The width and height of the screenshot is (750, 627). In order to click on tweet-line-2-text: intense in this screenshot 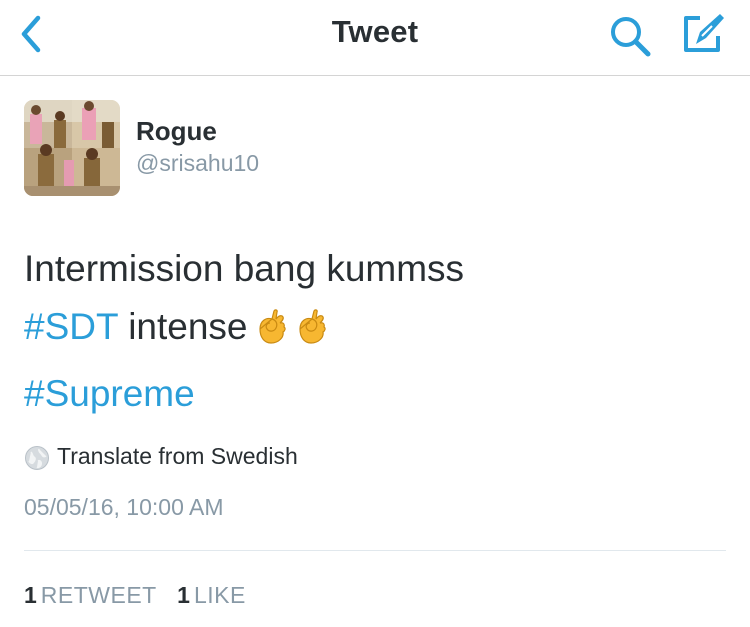, I will do `click(182, 326)`.